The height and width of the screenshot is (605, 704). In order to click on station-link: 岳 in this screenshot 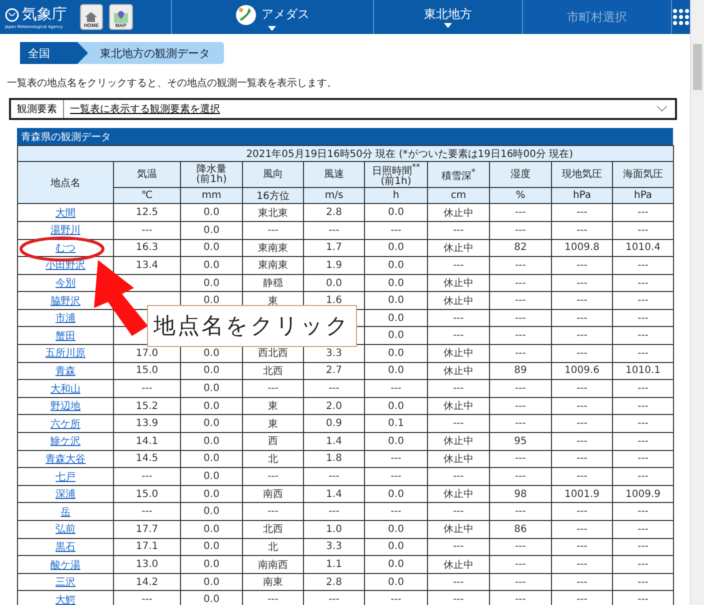, I will do `click(65, 512)`.